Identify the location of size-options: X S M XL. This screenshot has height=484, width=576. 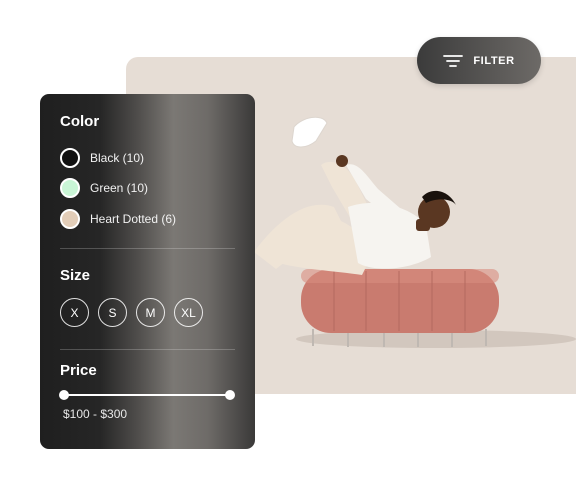
(131, 312).